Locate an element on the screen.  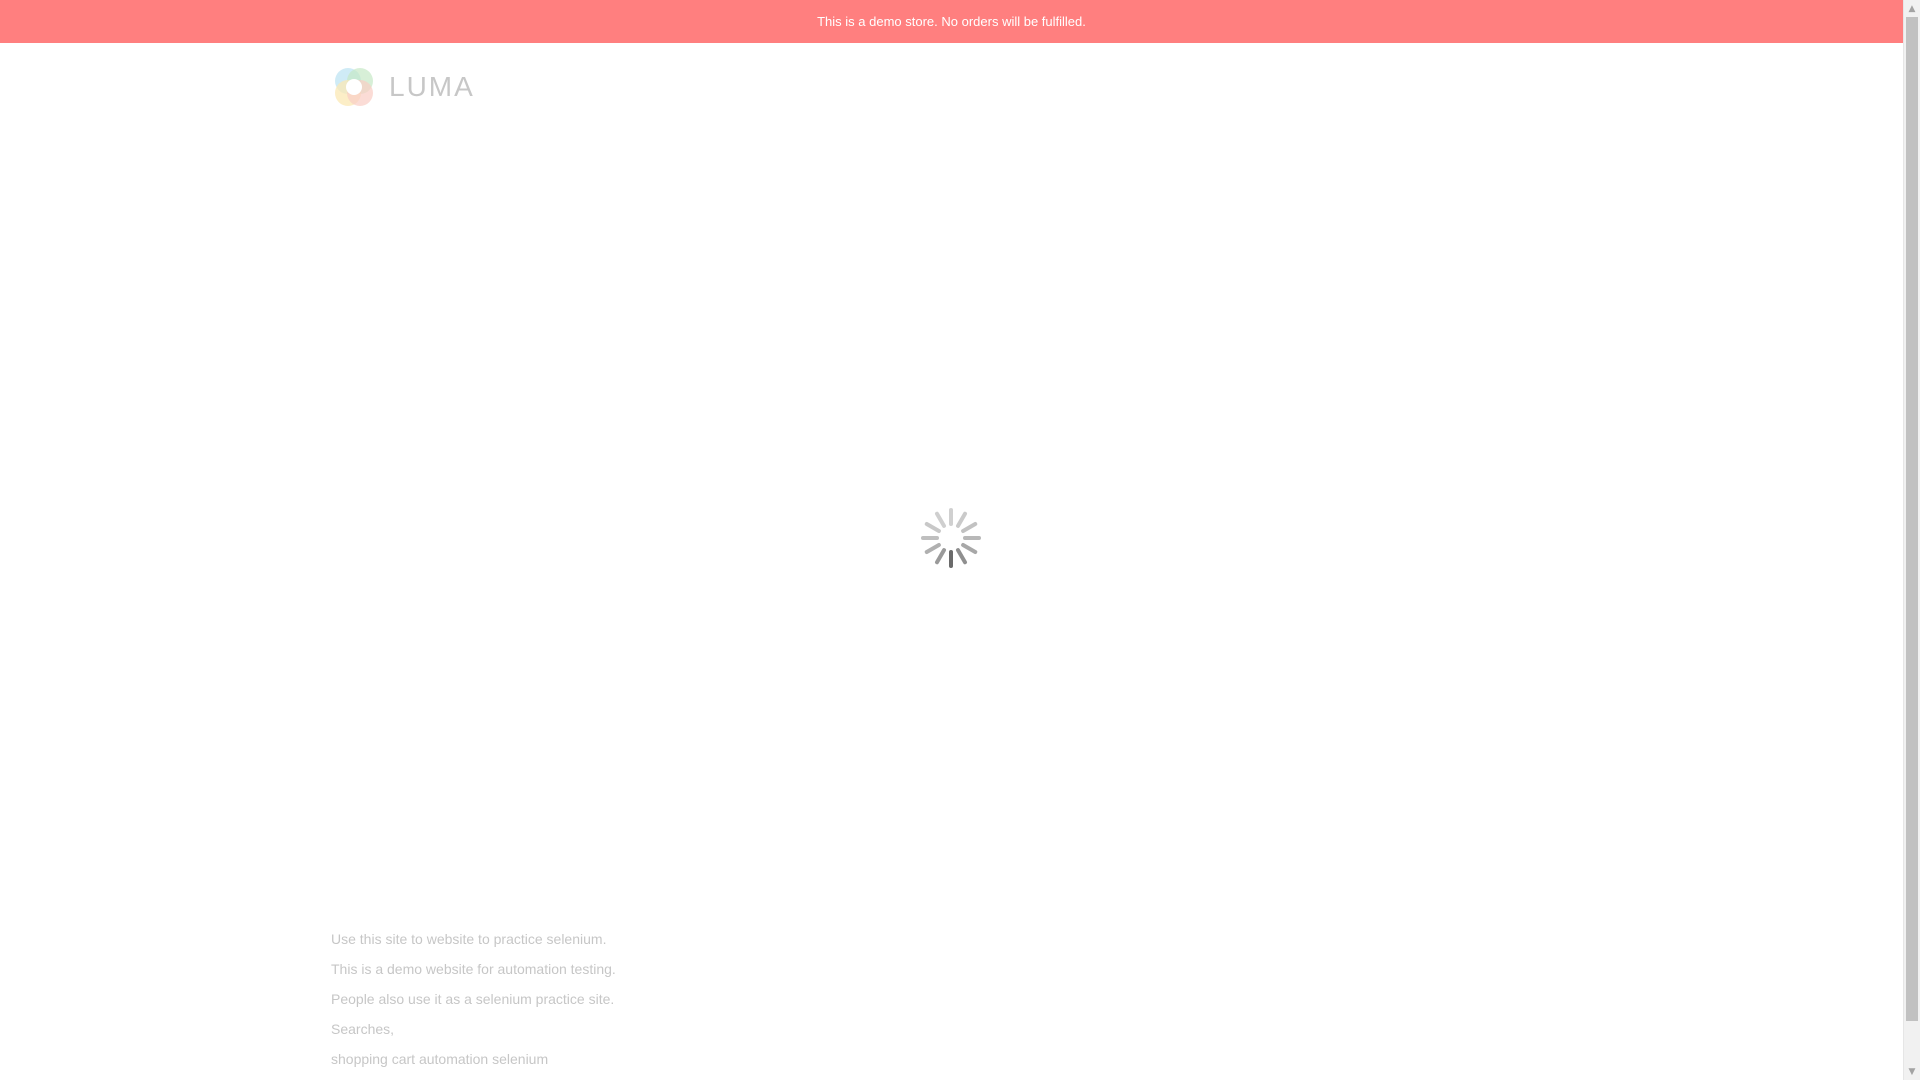
footer-line: shopping cart automation selenium is located at coordinates (440, 1059).